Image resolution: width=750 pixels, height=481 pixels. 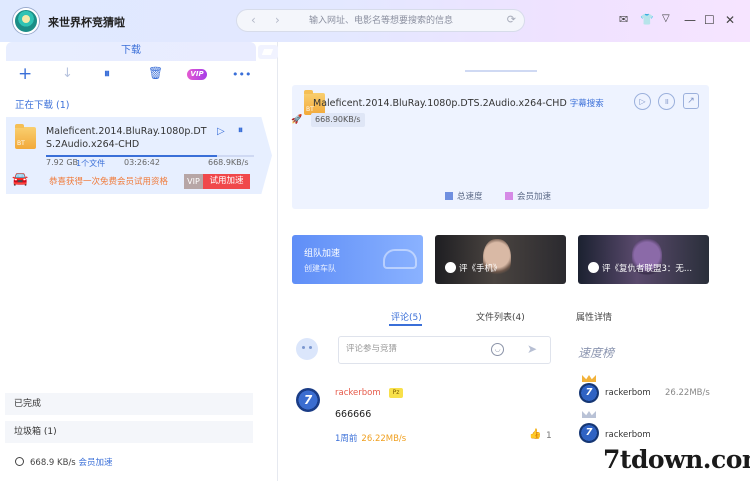 I want to click on status-bar: 668.9 KB/s 会员加速, so click(x=63, y=462).